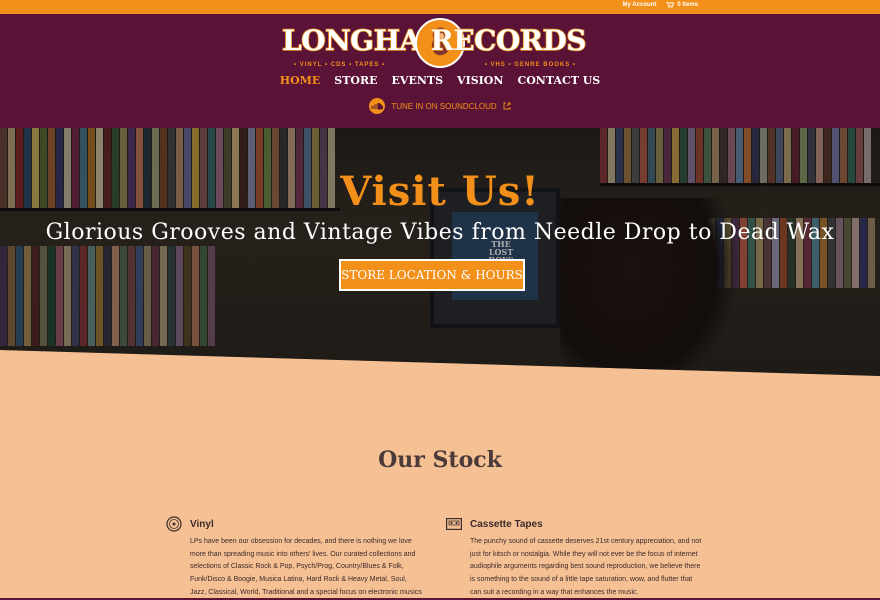 This screenshot has height=600, width=880. What do you see at coordinates (432, 275) in the screenshot?
I see `store-location-hours-button: STORE LOCATION & HOURS` at bounding box center [432, 275].